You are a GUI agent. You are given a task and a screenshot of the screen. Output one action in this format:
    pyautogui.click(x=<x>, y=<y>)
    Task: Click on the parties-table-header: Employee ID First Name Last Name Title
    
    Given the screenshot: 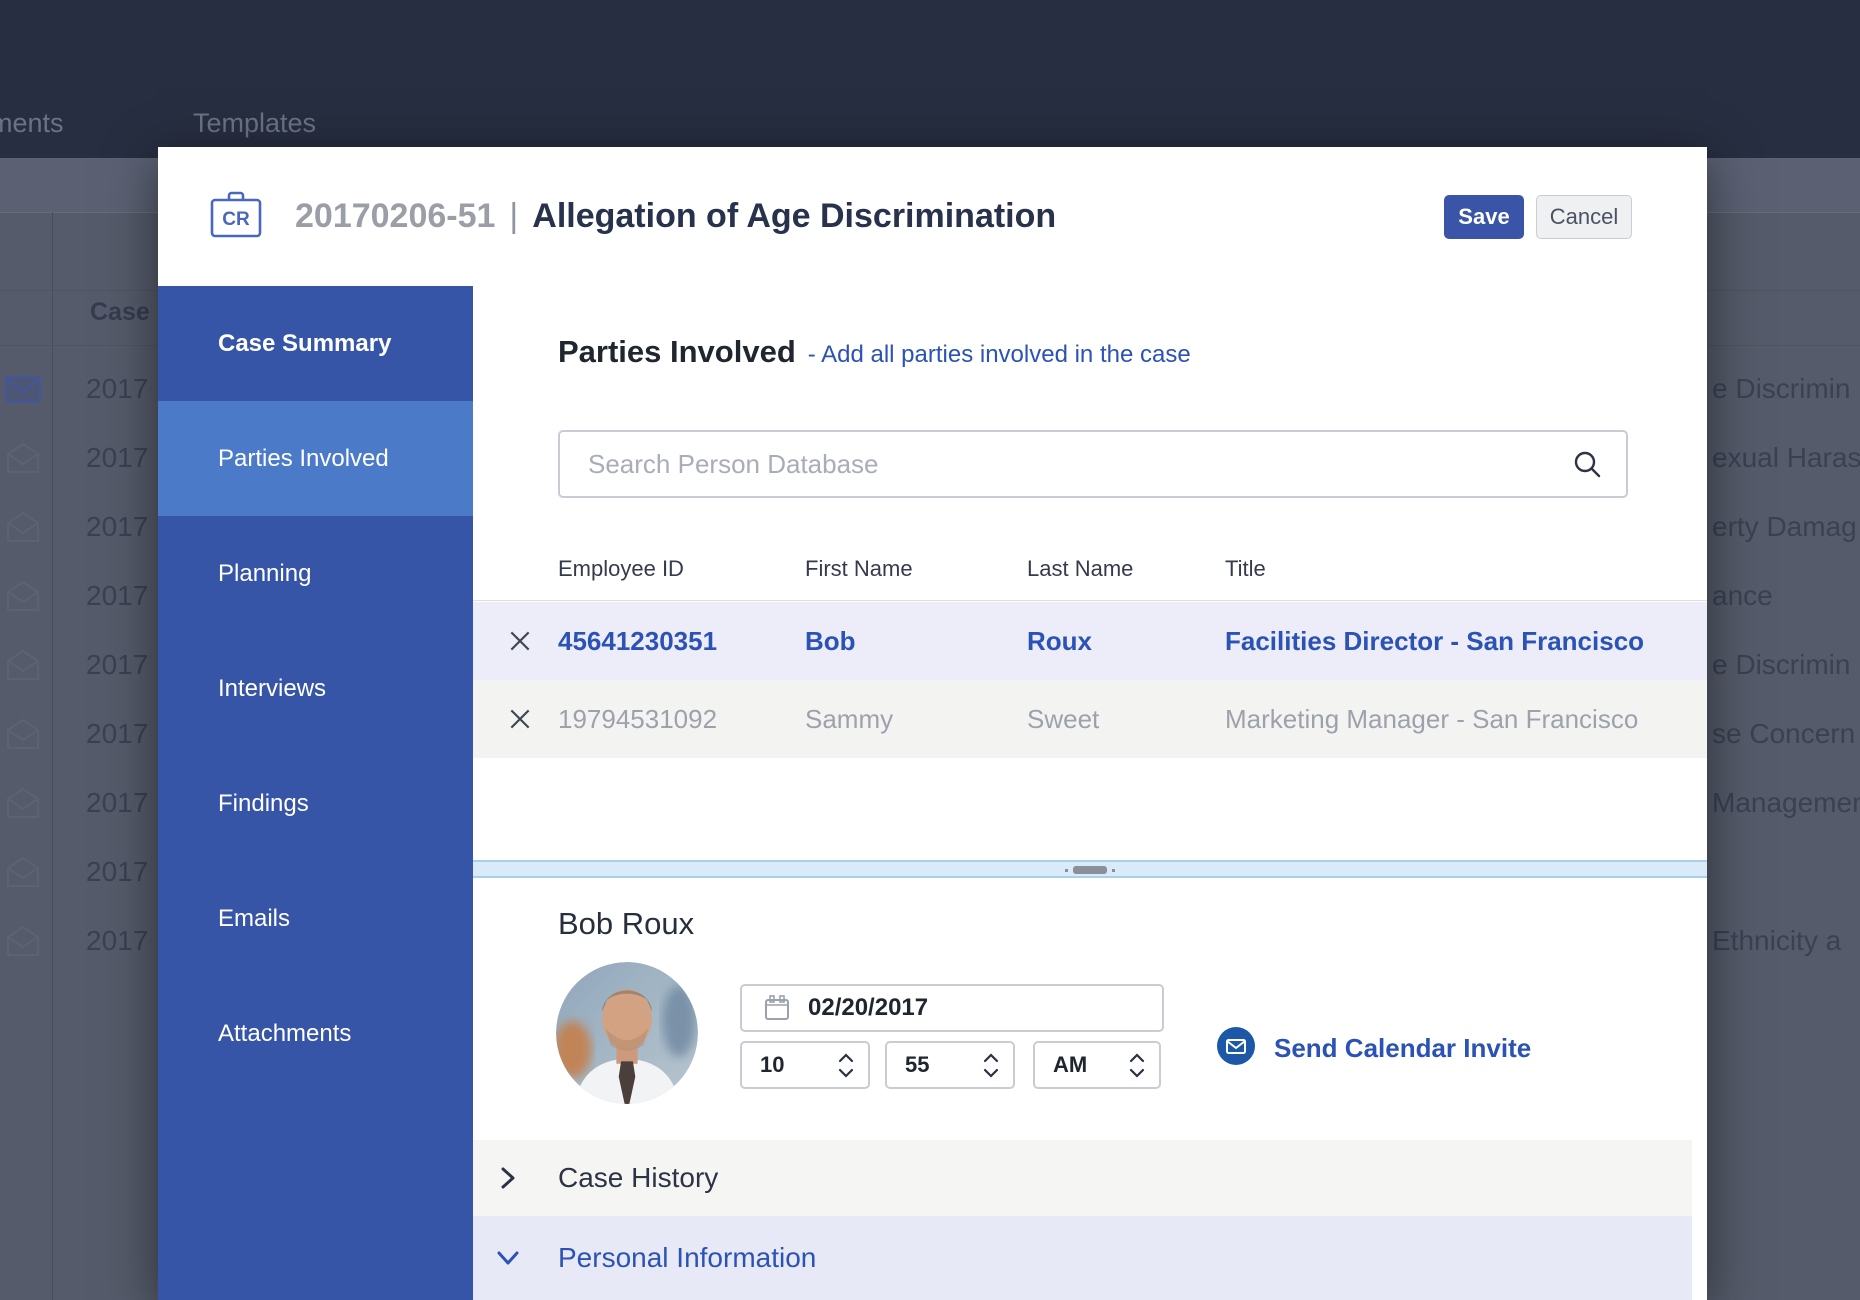 What is the action you would take?
    pyautogui.click(x=1090, y=574)
    